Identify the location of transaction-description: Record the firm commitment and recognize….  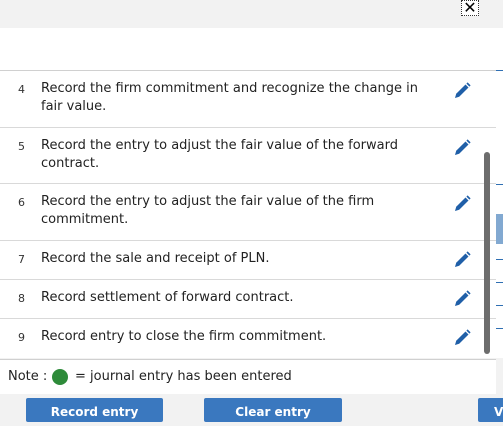
(229, 97).